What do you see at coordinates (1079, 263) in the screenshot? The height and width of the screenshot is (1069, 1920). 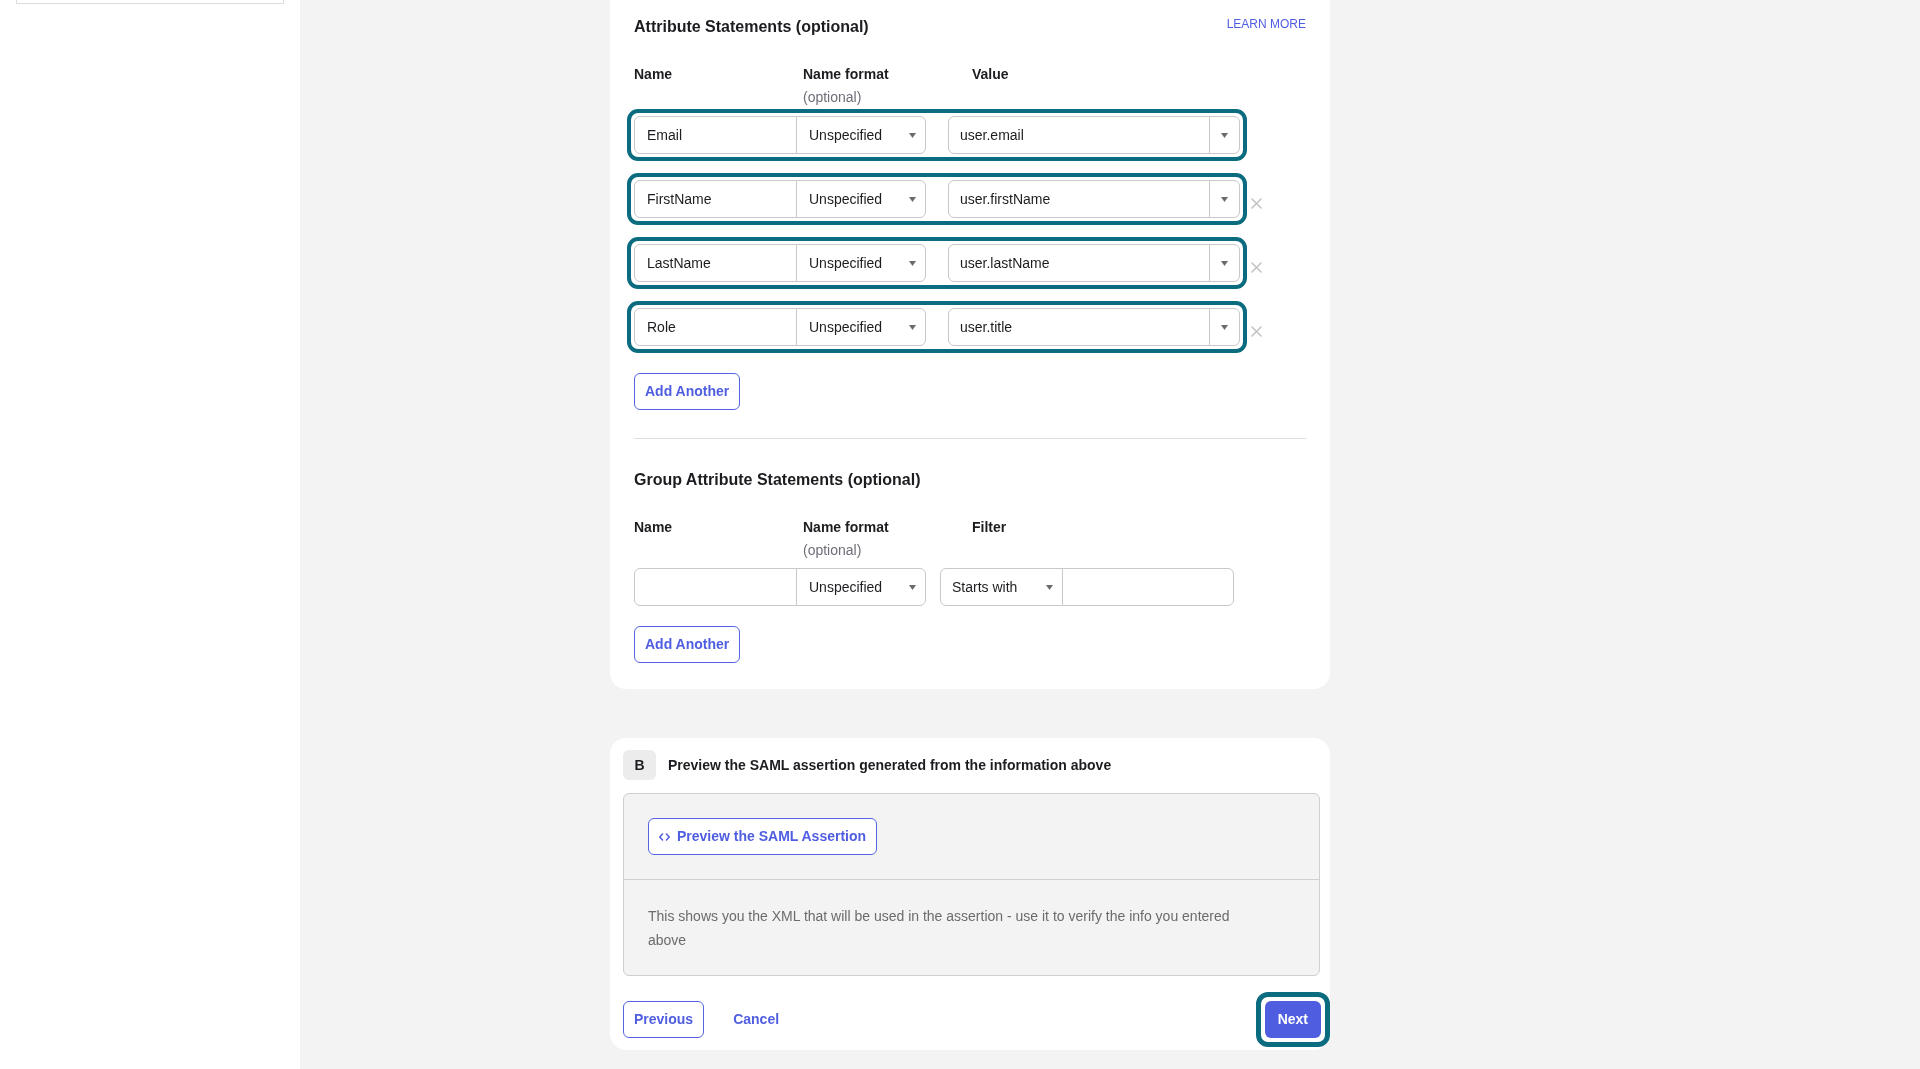 I see `value-input: user.lastName` at bounding box center [1079, 263].